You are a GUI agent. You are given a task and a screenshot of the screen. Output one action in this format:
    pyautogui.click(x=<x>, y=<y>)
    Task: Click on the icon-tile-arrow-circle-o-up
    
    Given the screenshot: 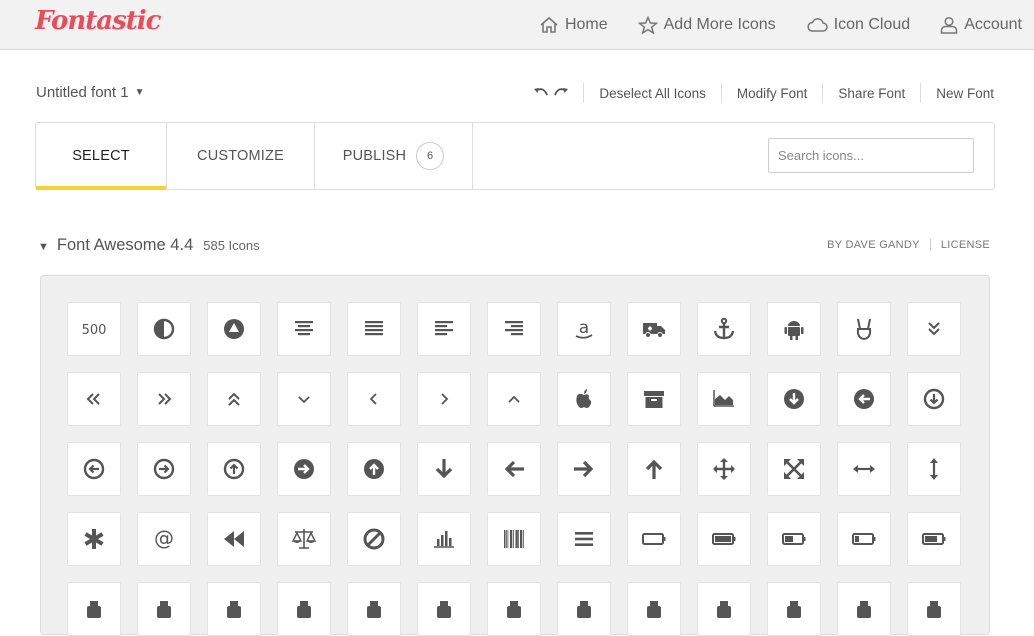 What is the action you would take?
    pyautogui.click(x=234, y=469)
    